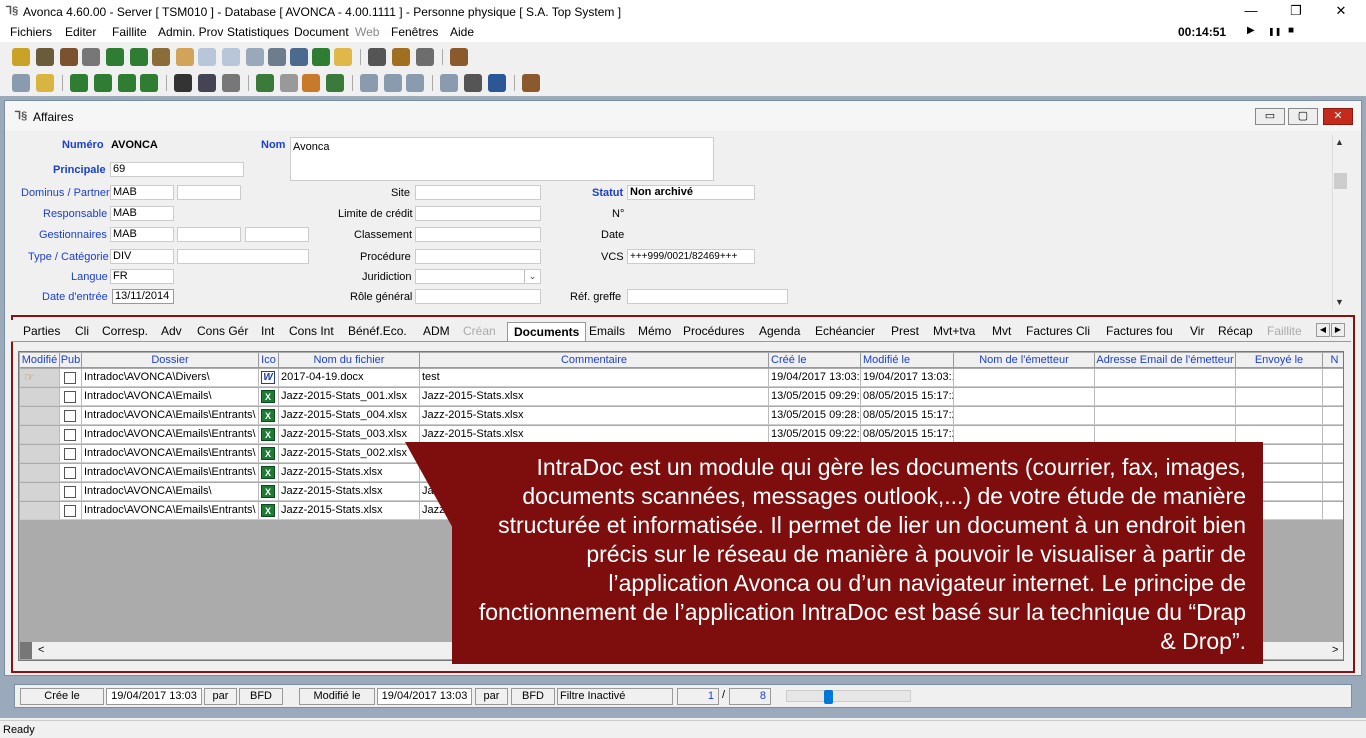  What do you see at coordinates (828, 697) in the screenshot?
I see `record-slider-thumb` at bounding box center [828, 697].